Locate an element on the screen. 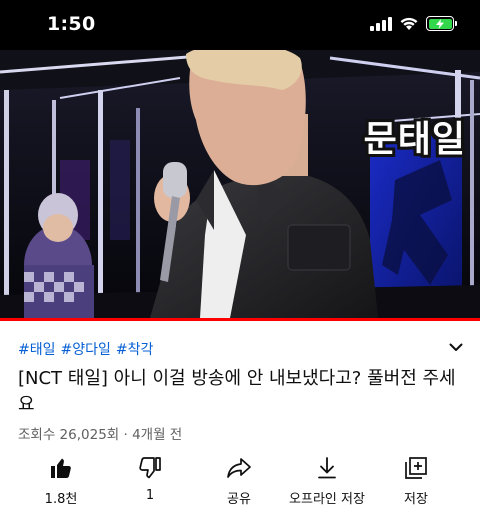 Image resolution: width=480 pixels, height=521 pixels. like-count: 1.8천 is located at coordinates (61, 499).